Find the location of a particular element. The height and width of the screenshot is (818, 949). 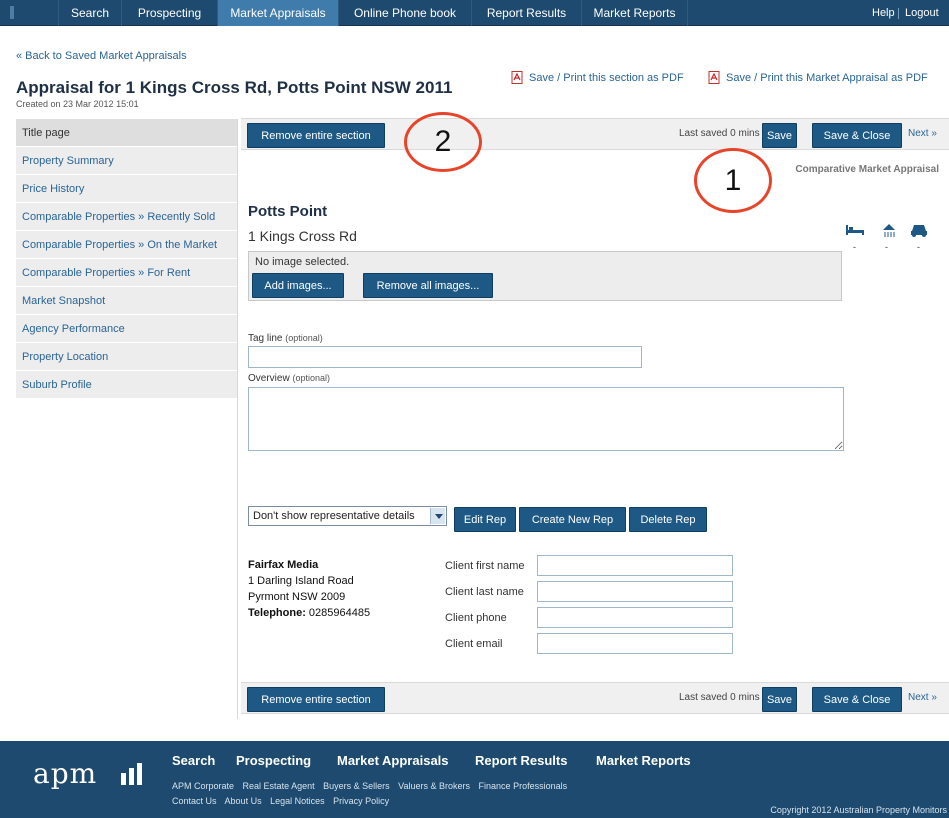

car-icon is located at coordinates (919, 231).